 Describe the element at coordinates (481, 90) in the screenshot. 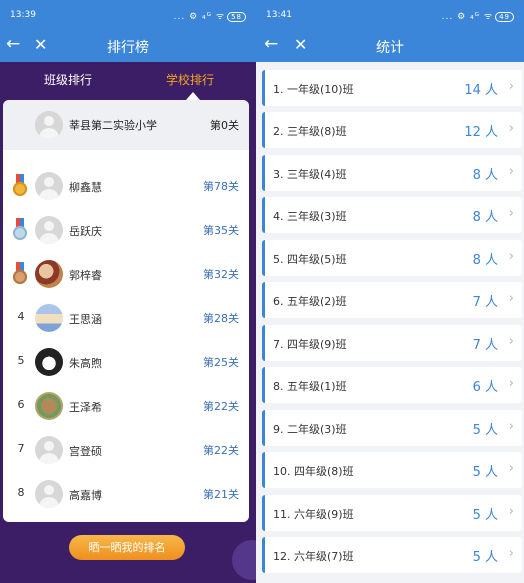

I see `student-count: 14 人` at that location.